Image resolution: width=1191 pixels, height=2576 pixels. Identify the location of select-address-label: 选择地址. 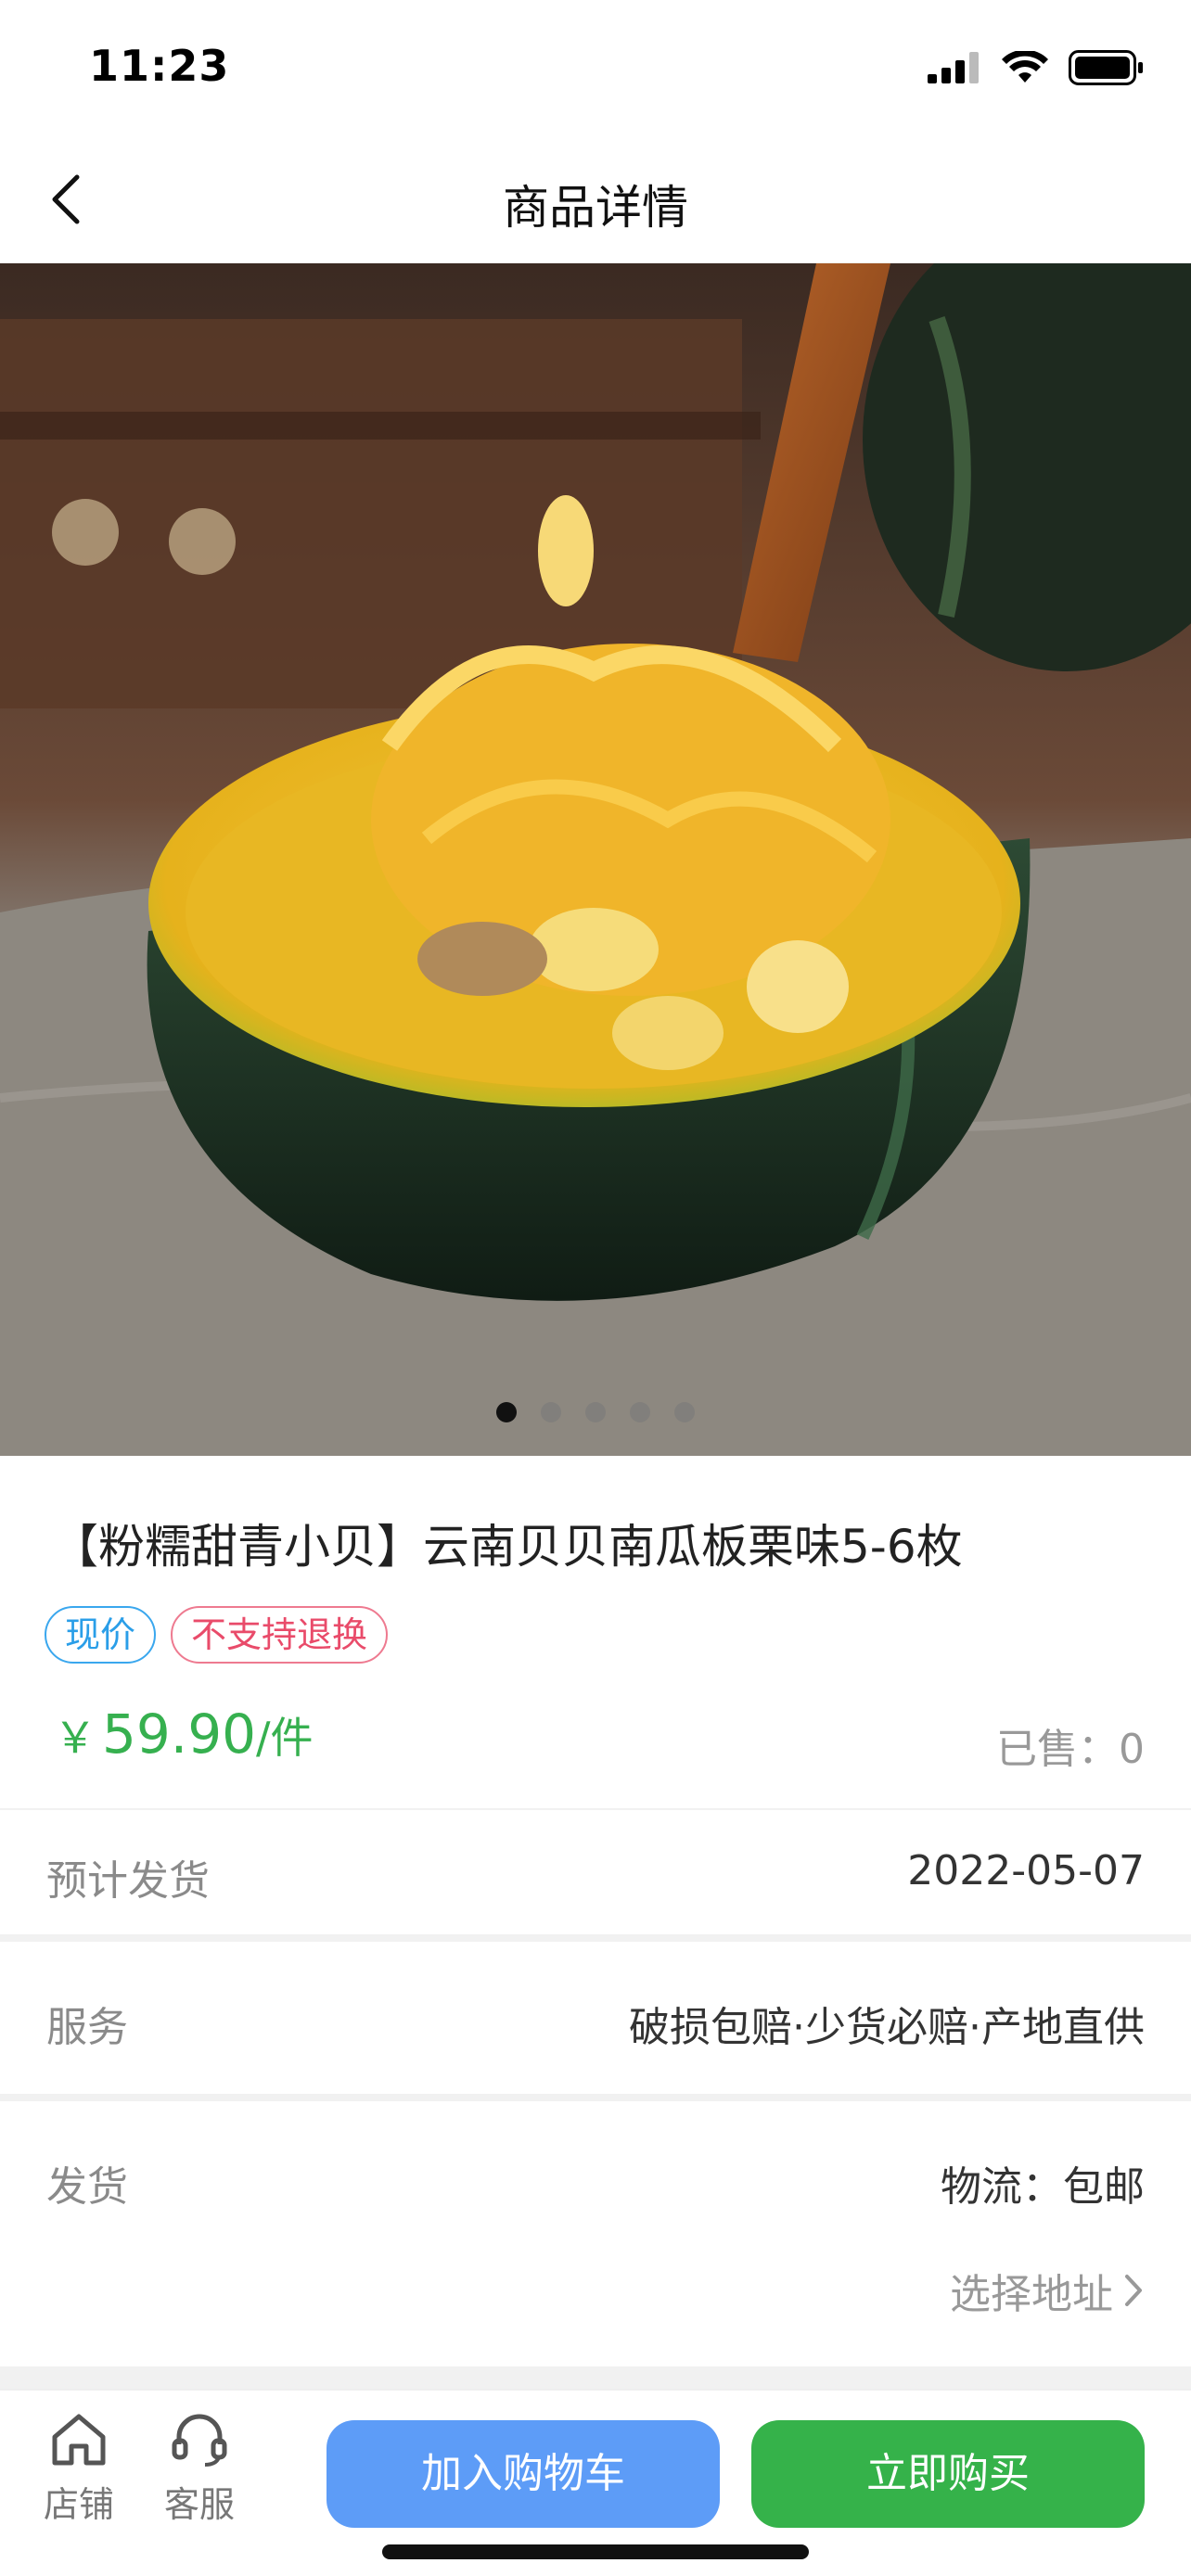
(1032, 2294).